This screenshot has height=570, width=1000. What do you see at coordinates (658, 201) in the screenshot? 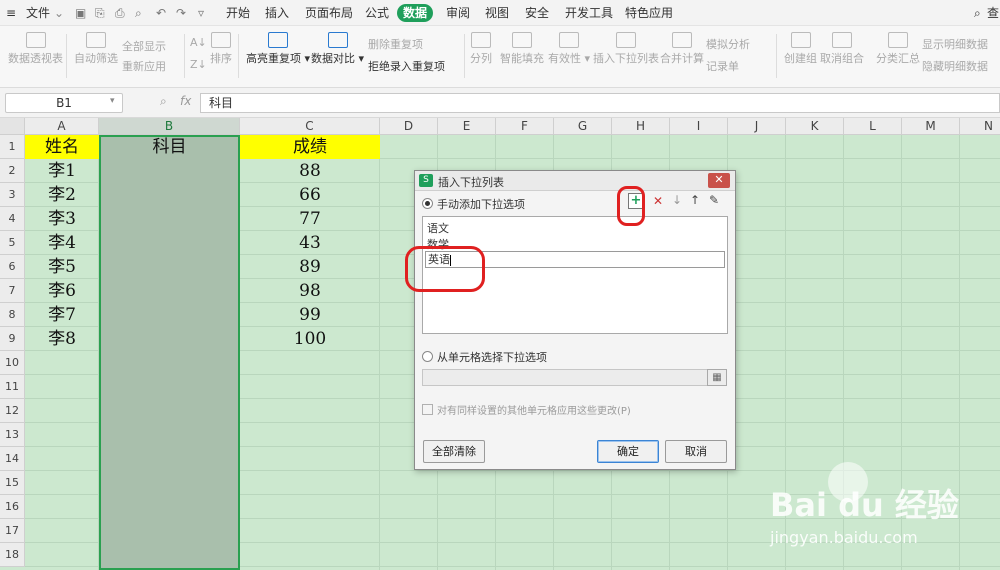
I see `delete-item-icon: ✕` at bounding box center [658, 201].